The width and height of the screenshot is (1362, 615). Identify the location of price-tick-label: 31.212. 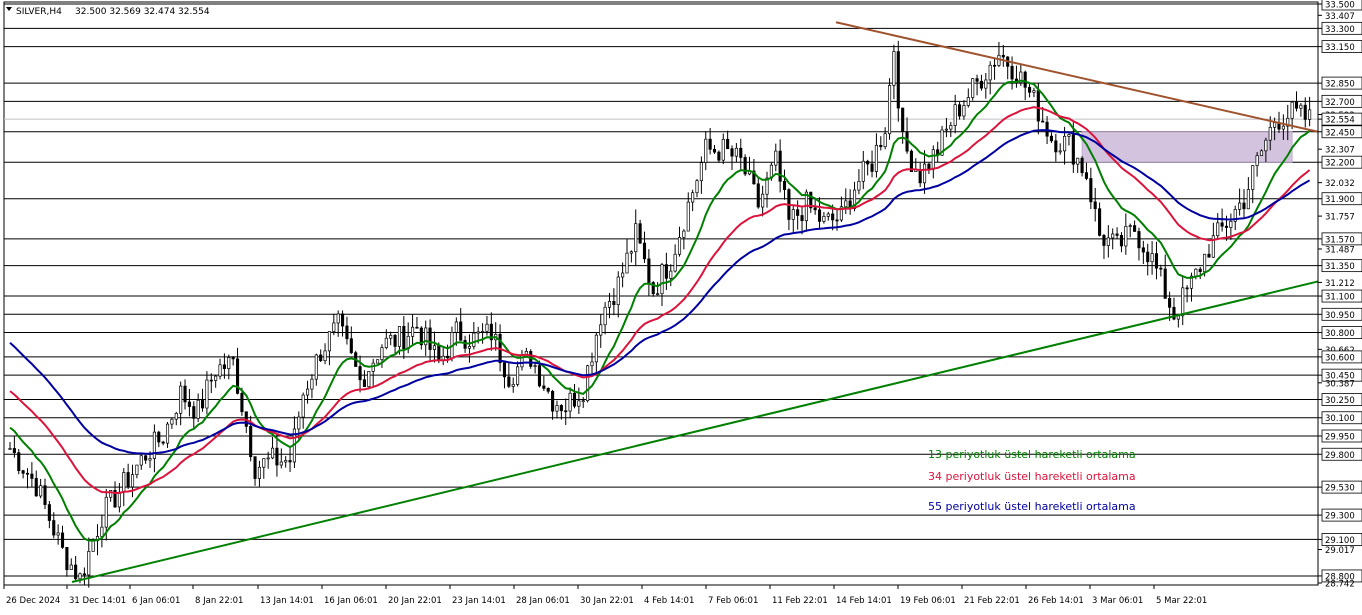
(1340, 284).